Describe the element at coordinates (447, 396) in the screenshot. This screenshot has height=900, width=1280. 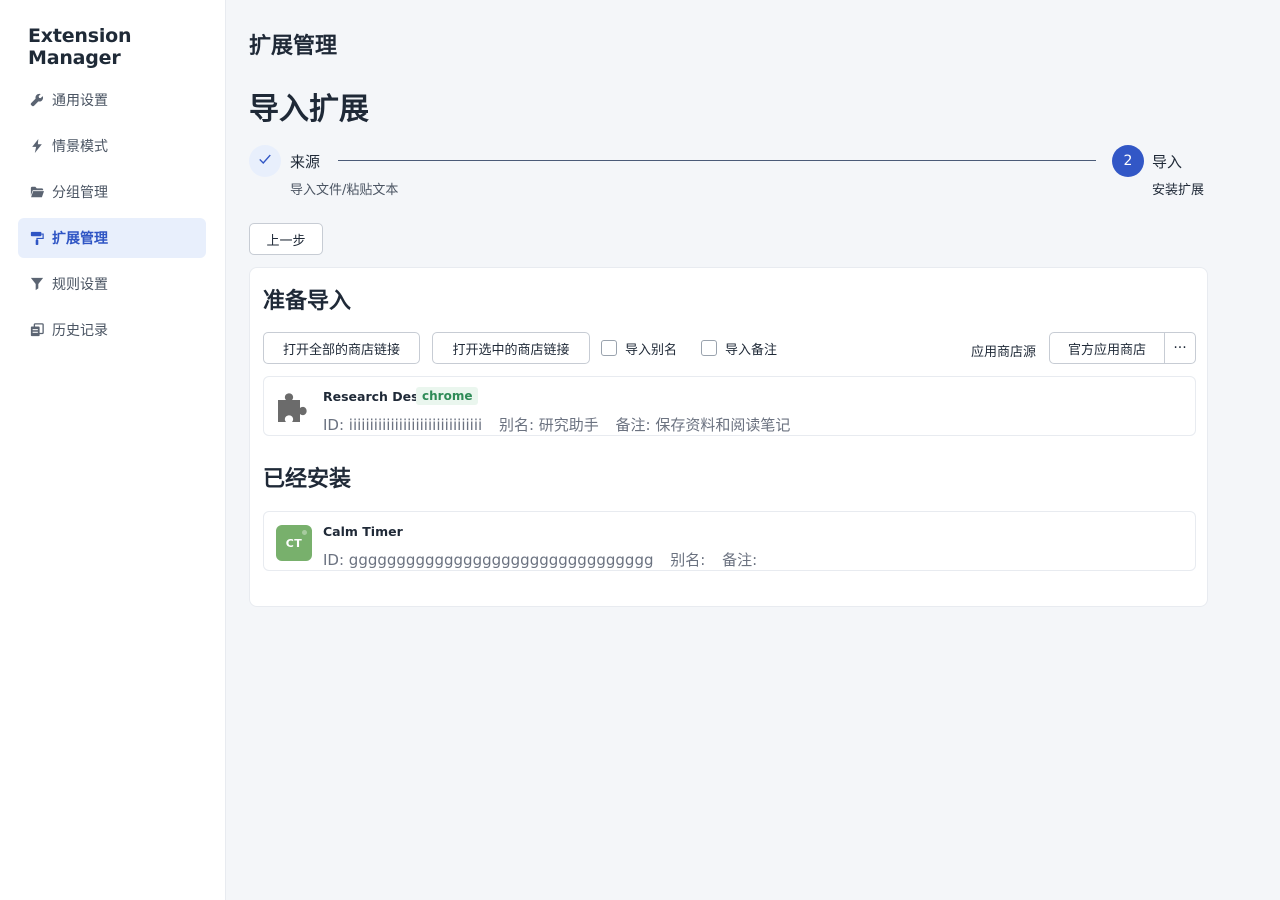
I see `browser-badge: chrome` at that location.